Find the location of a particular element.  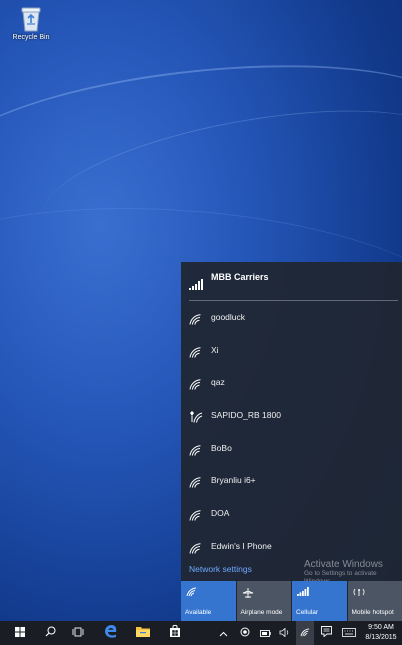

watermark-title: Activate Windows is located at coordinates (343, 564).